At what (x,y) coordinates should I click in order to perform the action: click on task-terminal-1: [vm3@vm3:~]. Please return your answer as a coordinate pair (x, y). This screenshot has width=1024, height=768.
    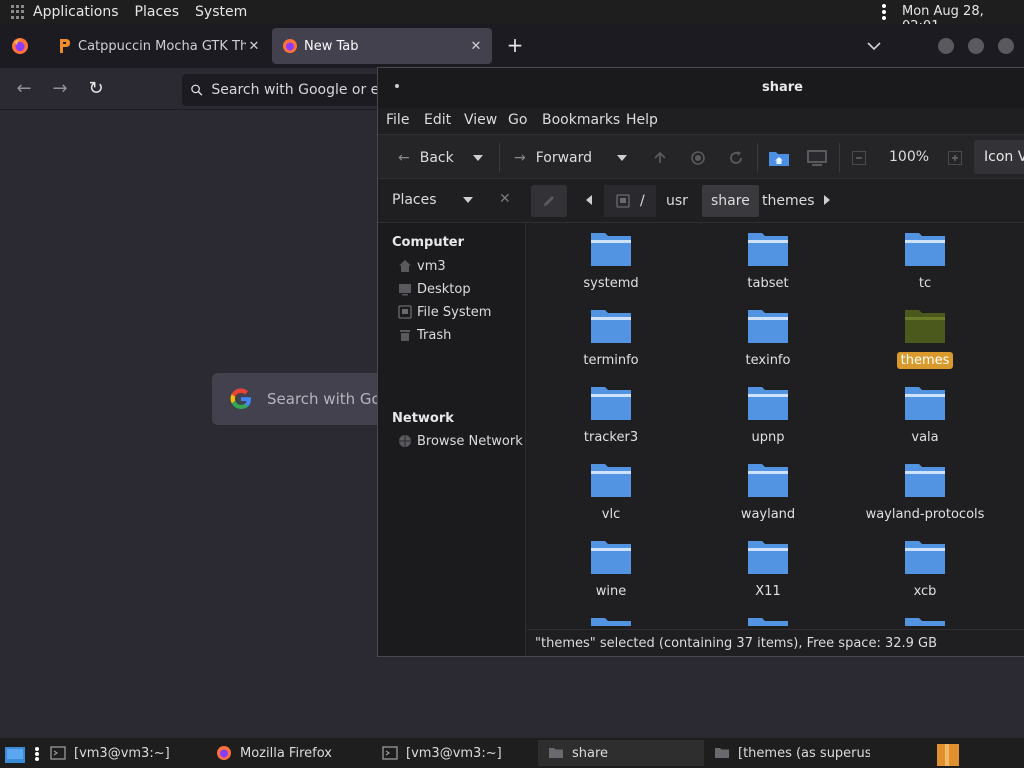
    Looking at the image, I should click on (123, 753).